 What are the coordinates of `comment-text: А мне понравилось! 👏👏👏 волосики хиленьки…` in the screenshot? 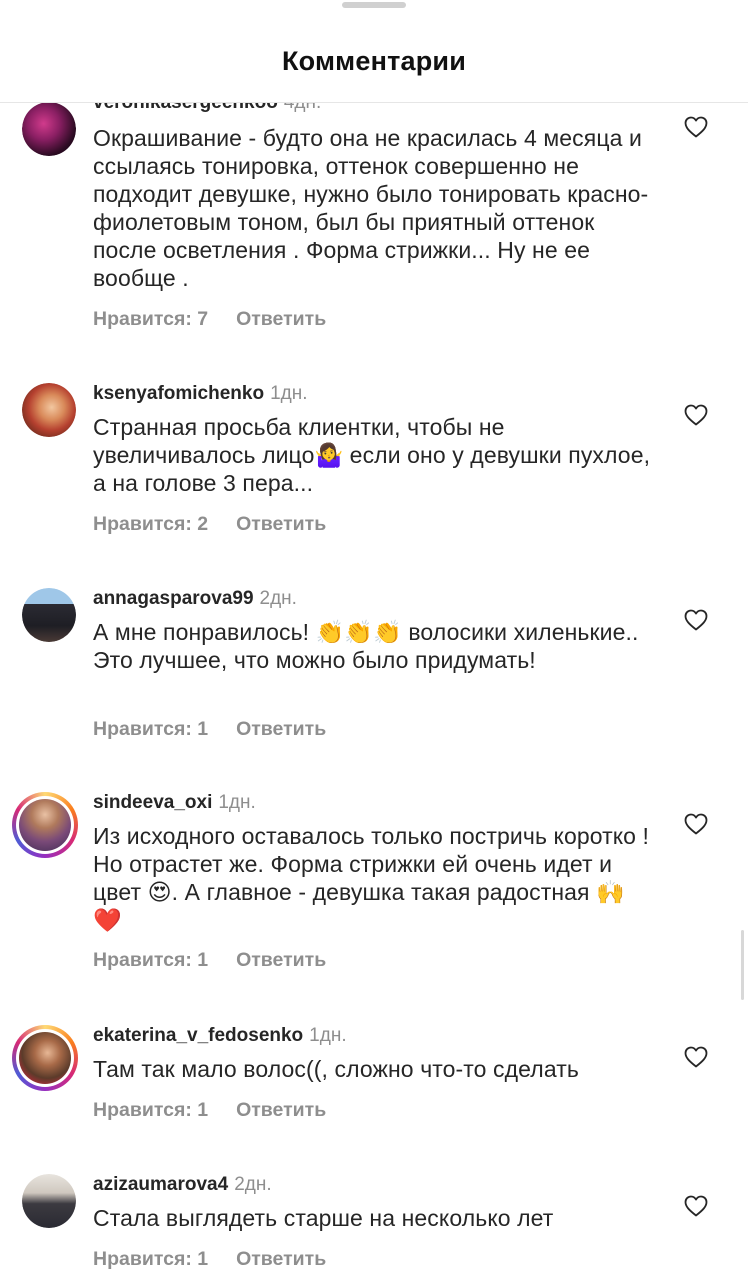 It's located at (366, 646).